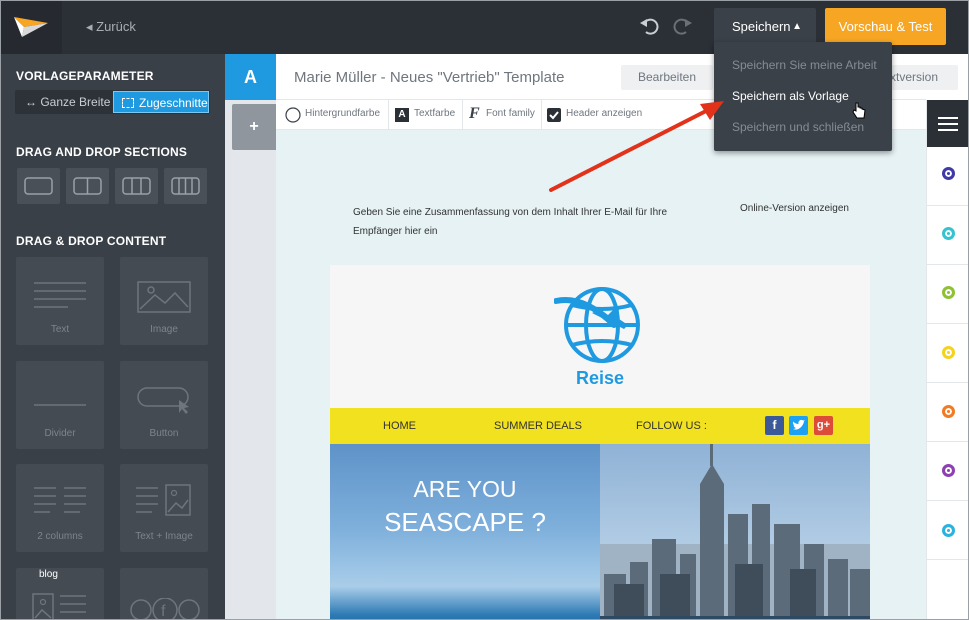 This screenshot has height=620, width=969. I want to click on hand-cursor-icon, so click(859, 110).